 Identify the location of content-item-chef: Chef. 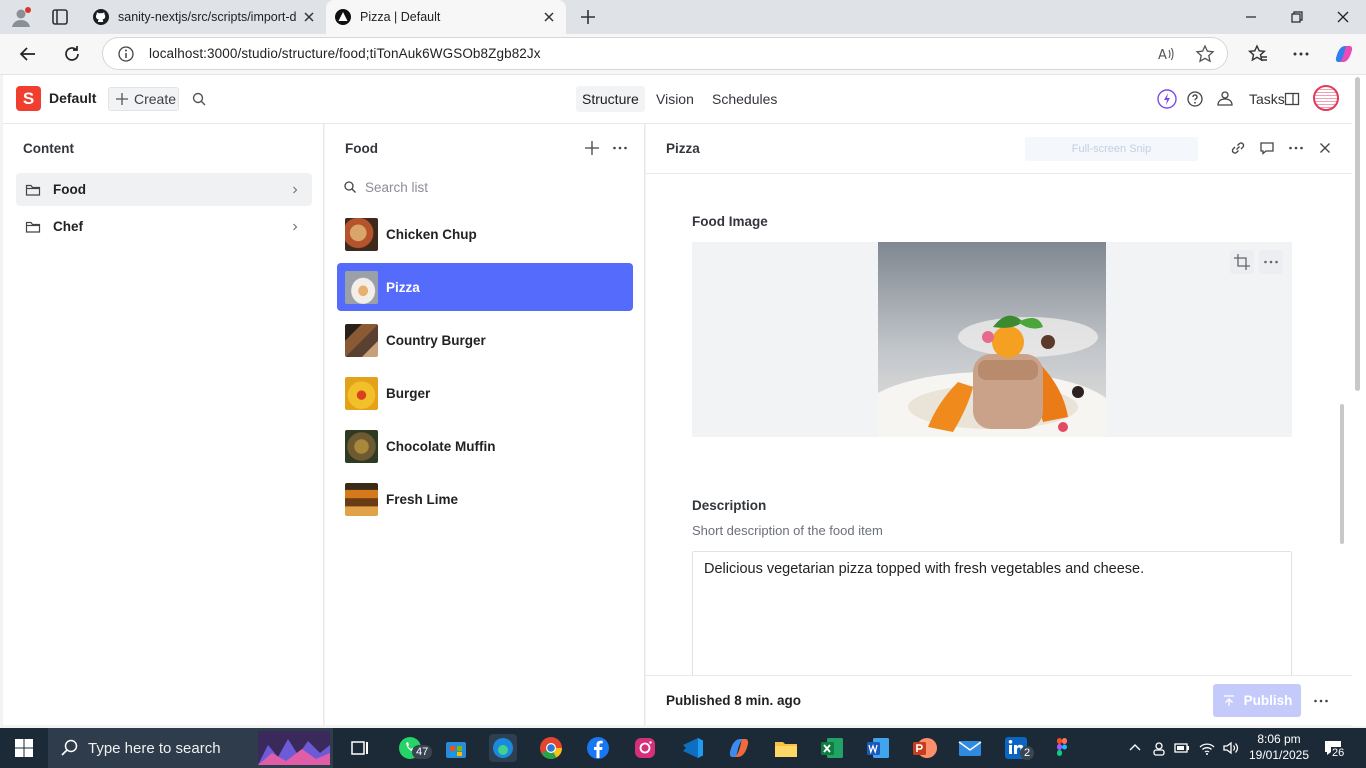
(164, 226).